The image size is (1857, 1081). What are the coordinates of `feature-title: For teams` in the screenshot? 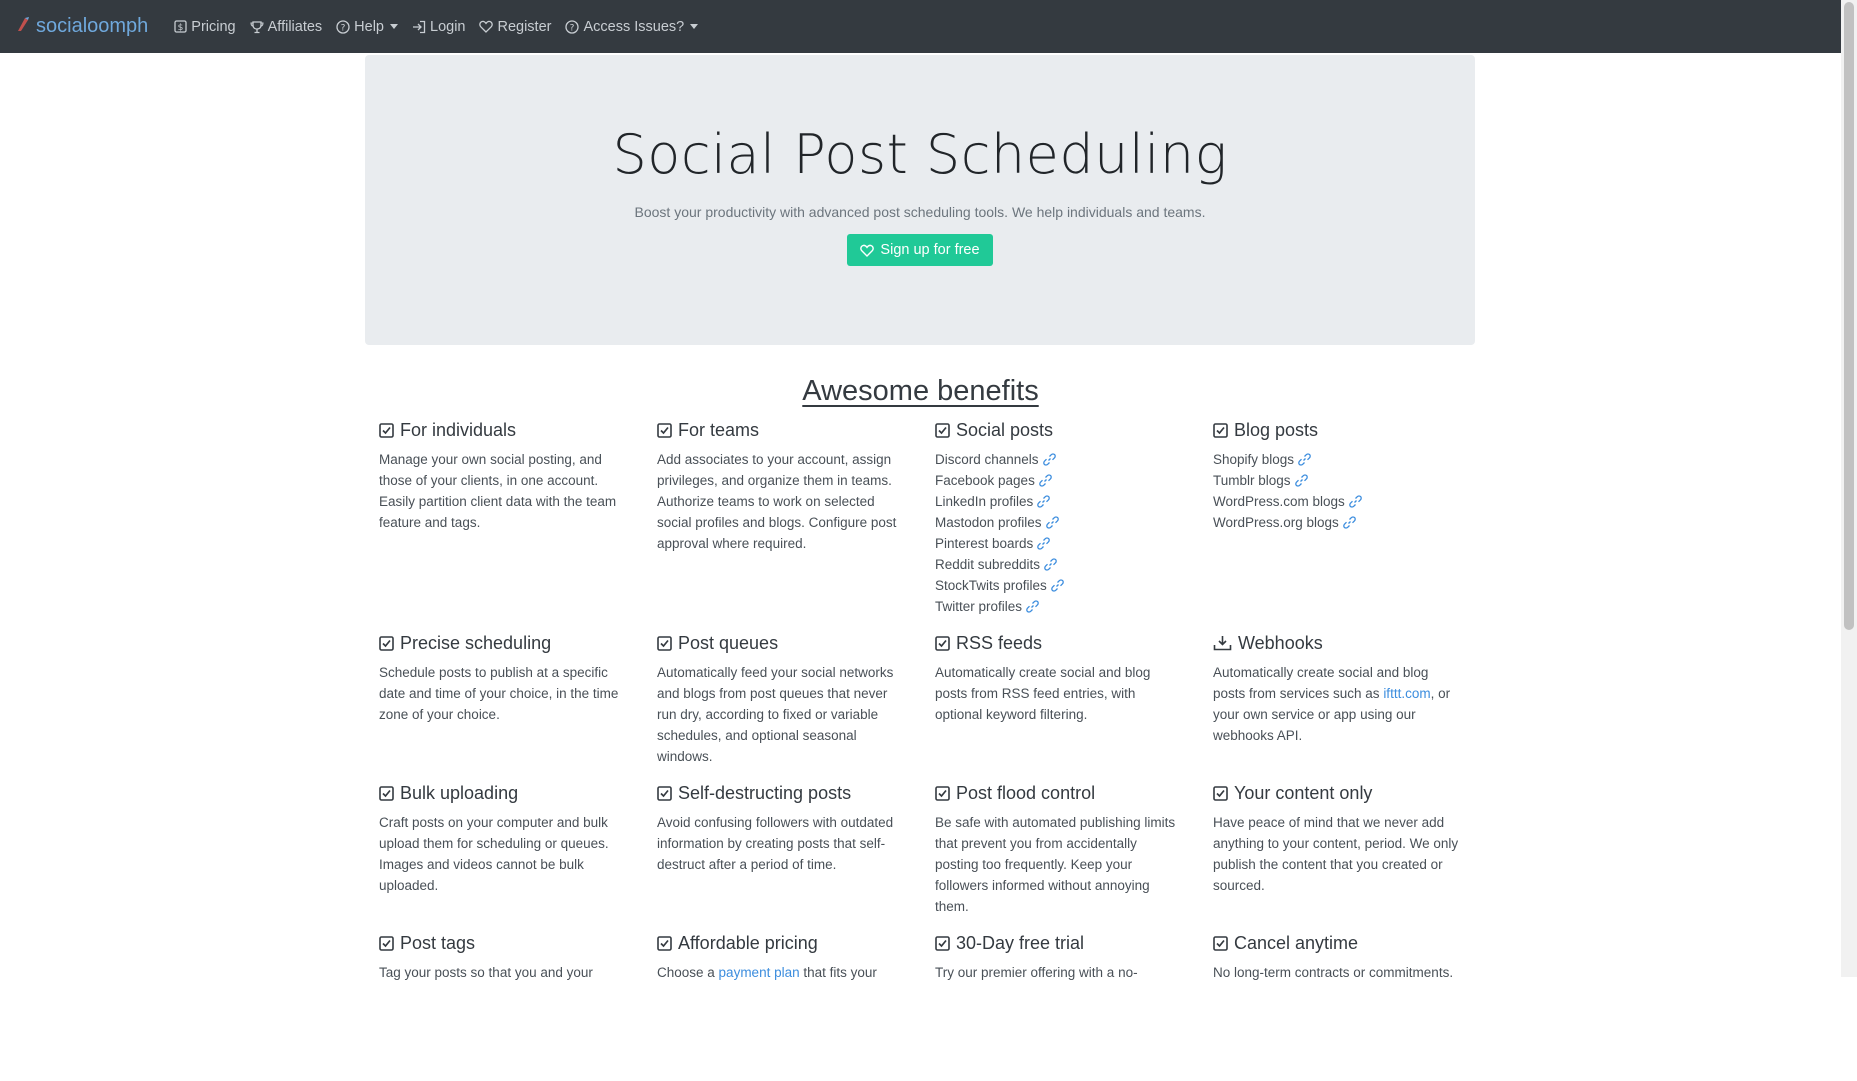 It's located at (719, 429).